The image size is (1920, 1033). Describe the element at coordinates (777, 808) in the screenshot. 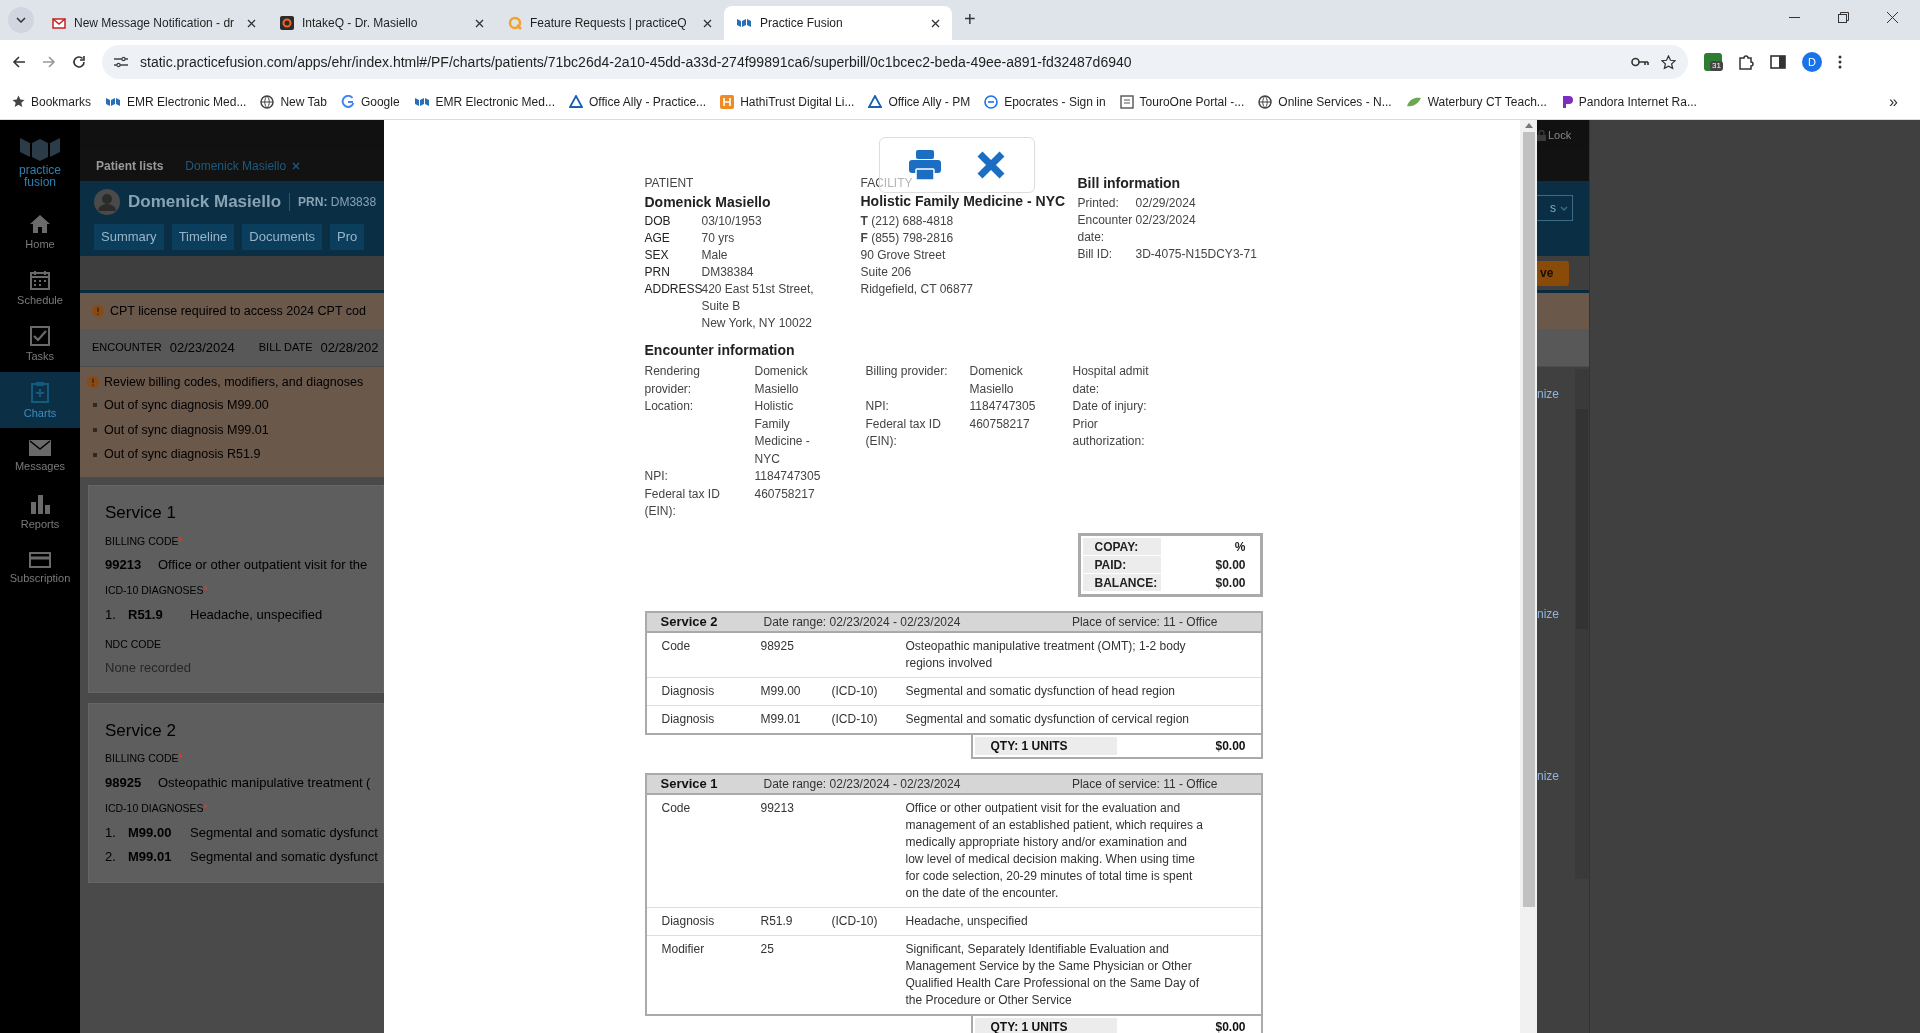

I see `row-code: 99213` at that location.